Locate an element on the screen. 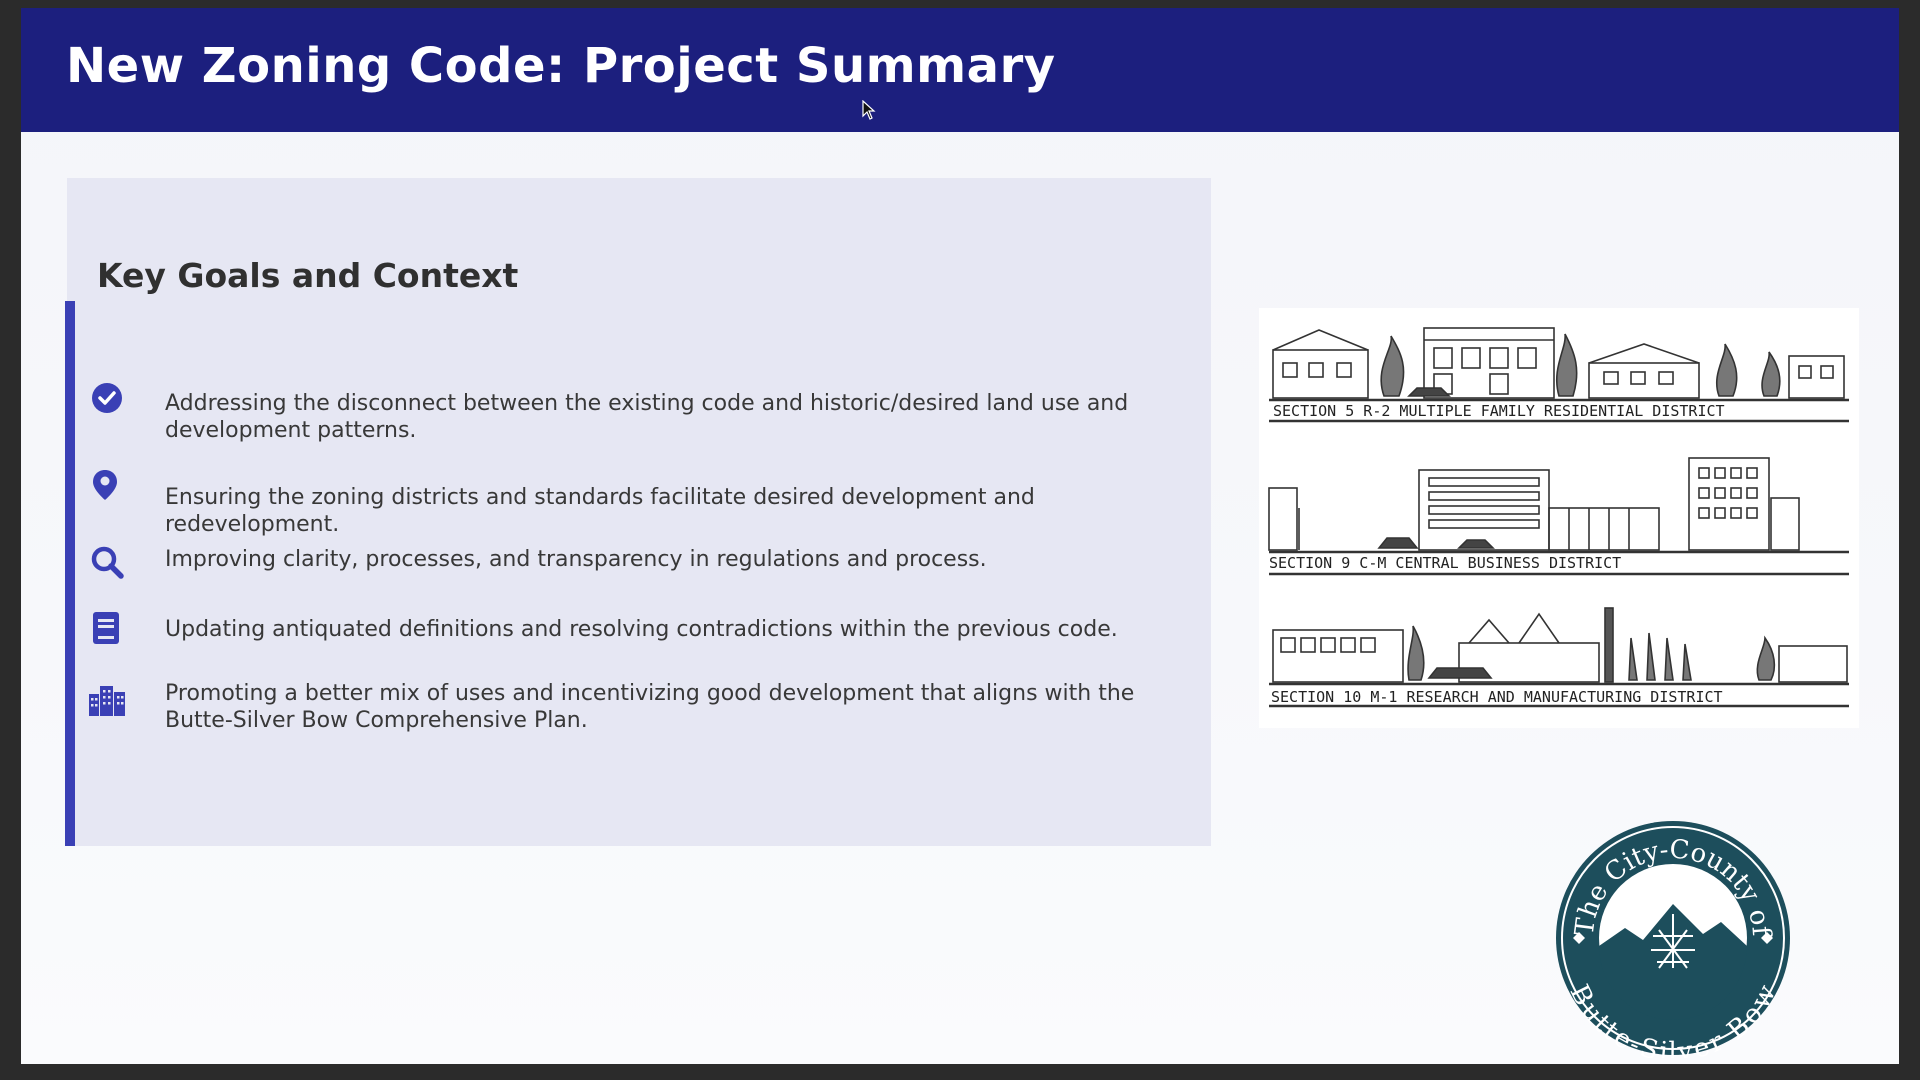 This screenshot has width=1920, height=1080. search-icon is located at coordinates (107, 562).